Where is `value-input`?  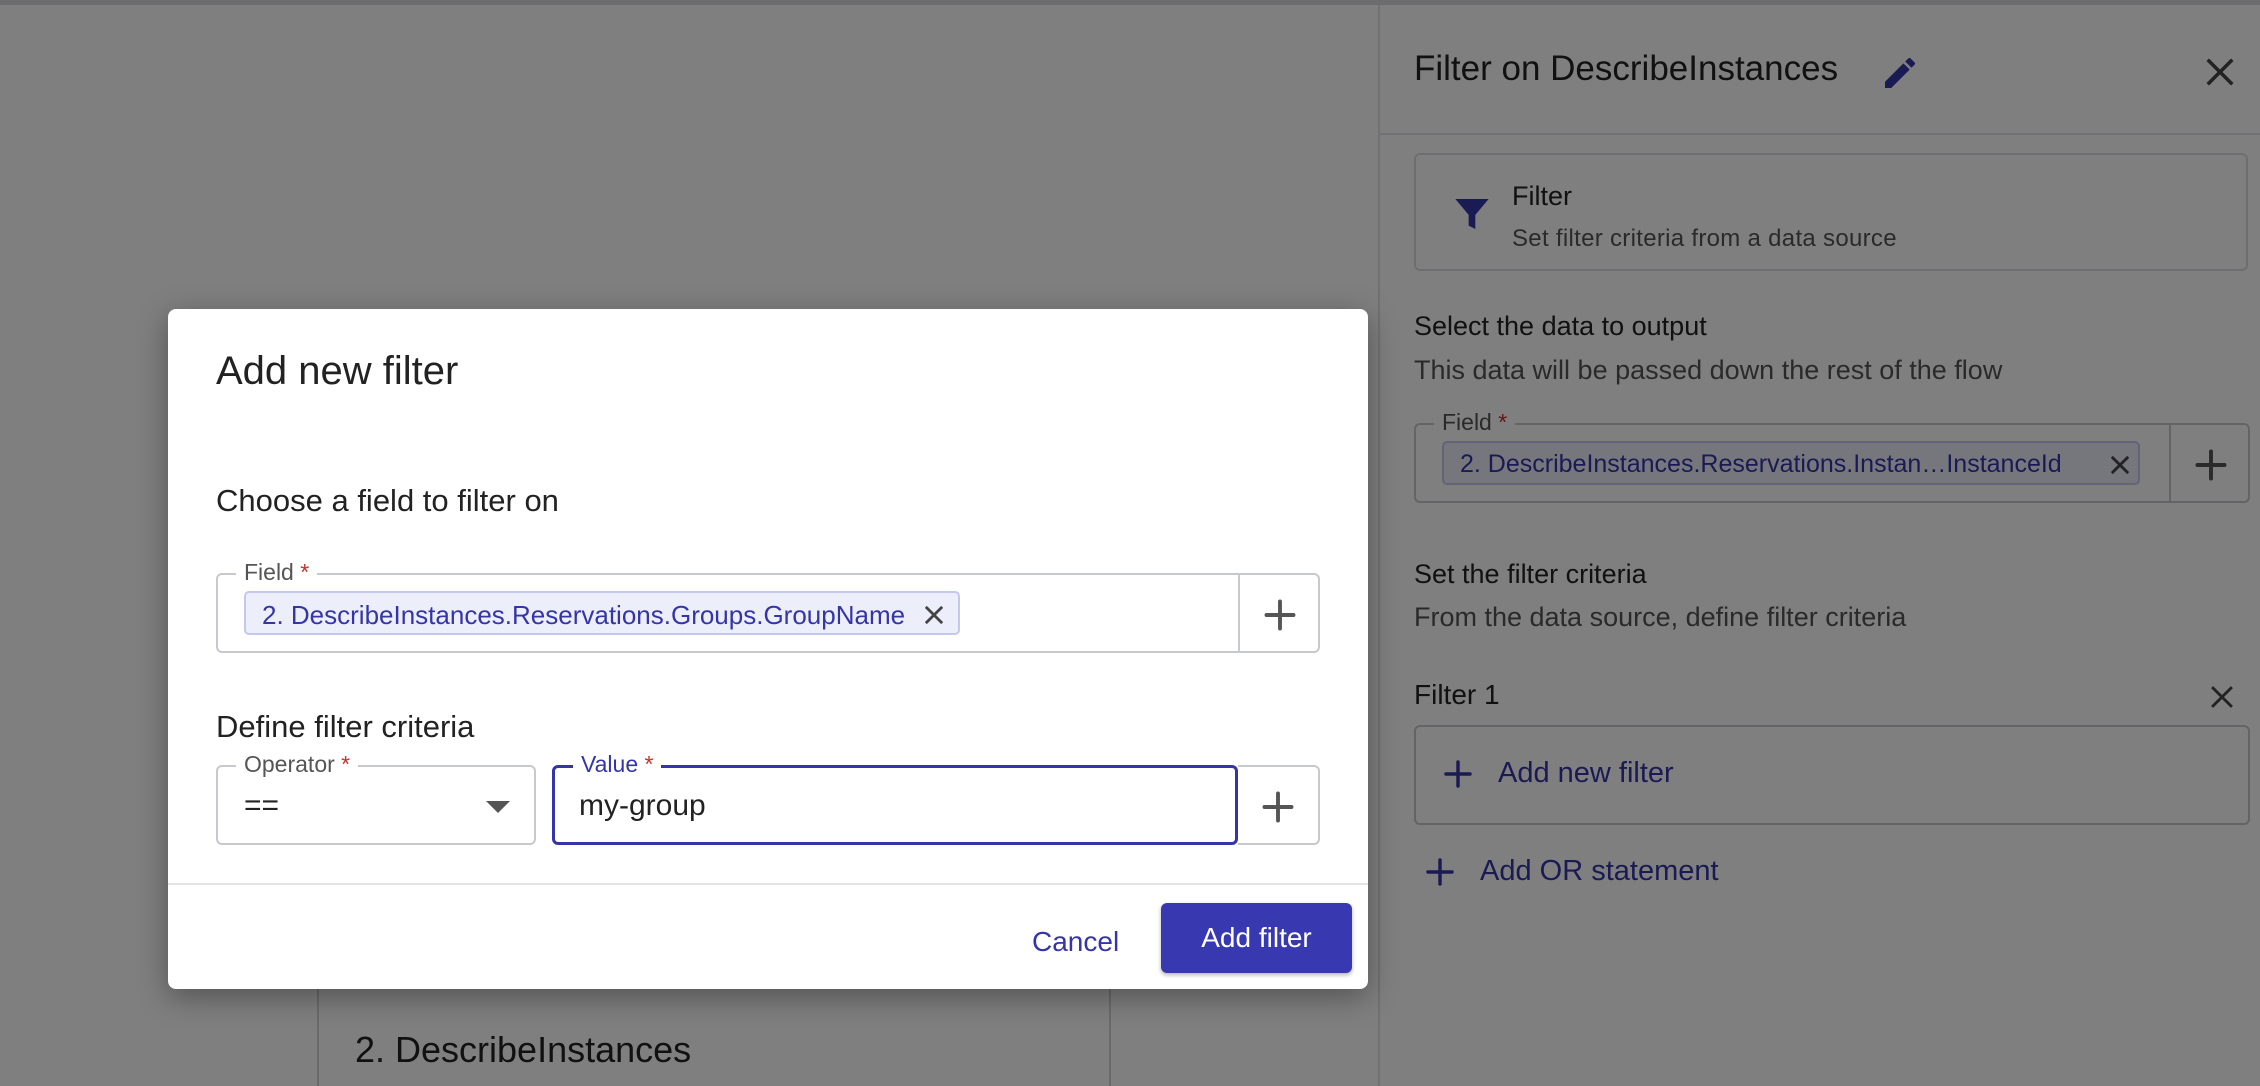 value-input is located at coordinates (889, 806).